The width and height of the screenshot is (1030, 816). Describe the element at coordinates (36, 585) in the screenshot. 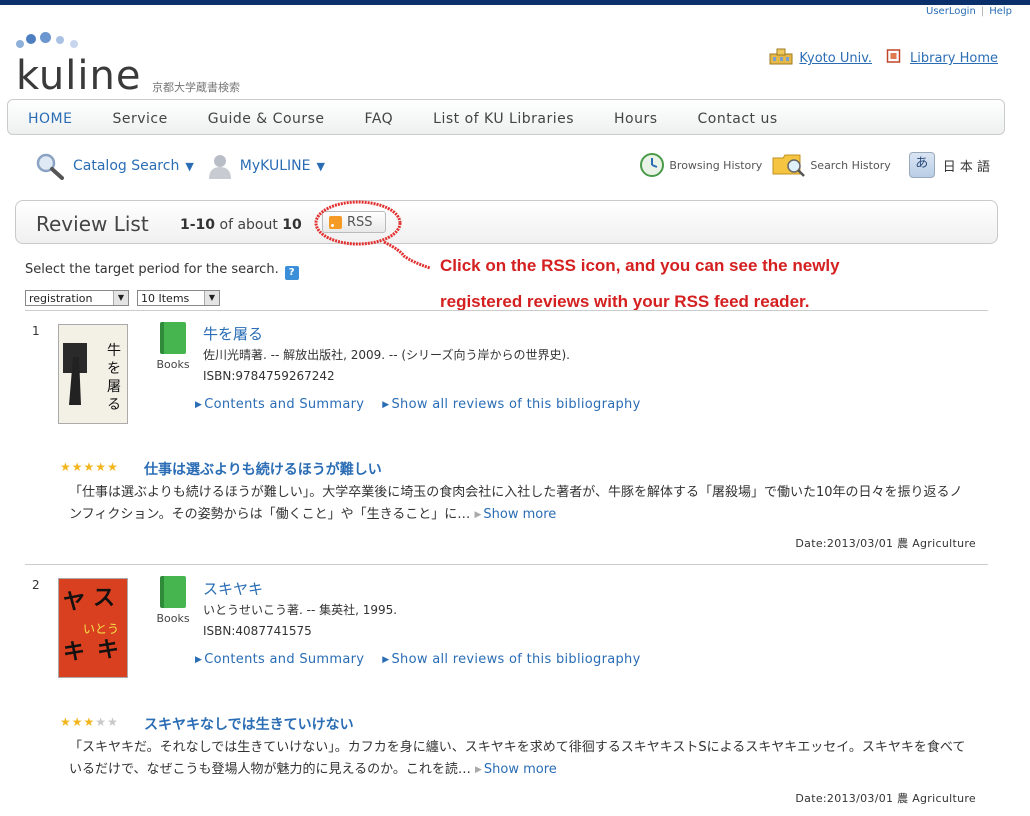

I see `record-number: 2` at that location.